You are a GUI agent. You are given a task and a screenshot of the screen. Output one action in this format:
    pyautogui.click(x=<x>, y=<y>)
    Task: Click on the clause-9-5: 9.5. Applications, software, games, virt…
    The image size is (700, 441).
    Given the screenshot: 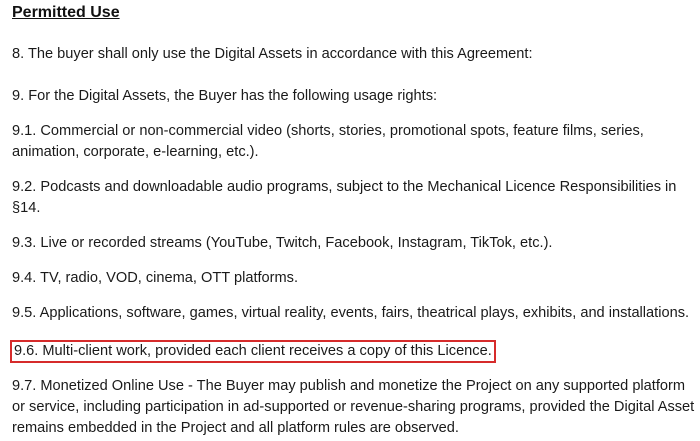 What is the action you would take?
    pyautogui.click(x=351, y=313)
    